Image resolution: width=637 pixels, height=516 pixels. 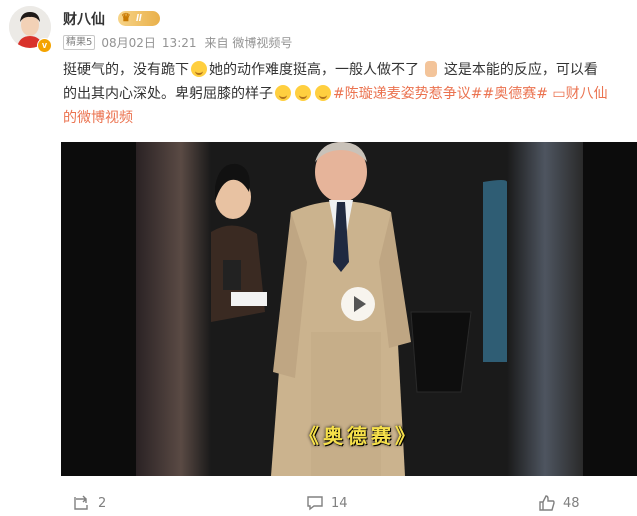 What do you see at coordinates (559, 503) in the screenshot?
I see `like-button: 48` at bounding box center [559, 503].